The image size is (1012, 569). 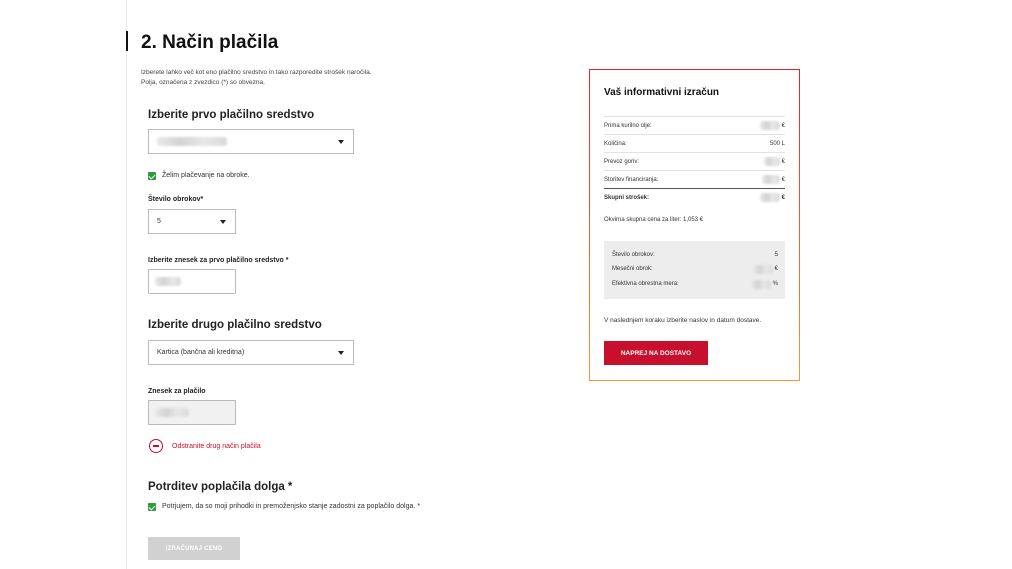 What do you see at coordinates (645, 284) in the screenshot?
I see `installments-summary-label: Efektivna obrestna mera:` at bounding box center [645, 284].